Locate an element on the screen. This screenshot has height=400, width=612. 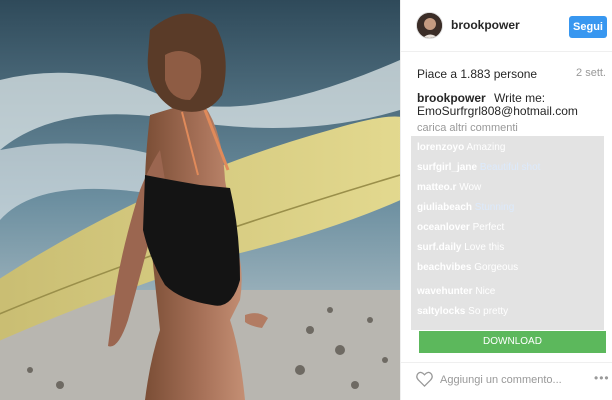
comment-item: oceanlover Perfect is located at coordinates (460, 227).